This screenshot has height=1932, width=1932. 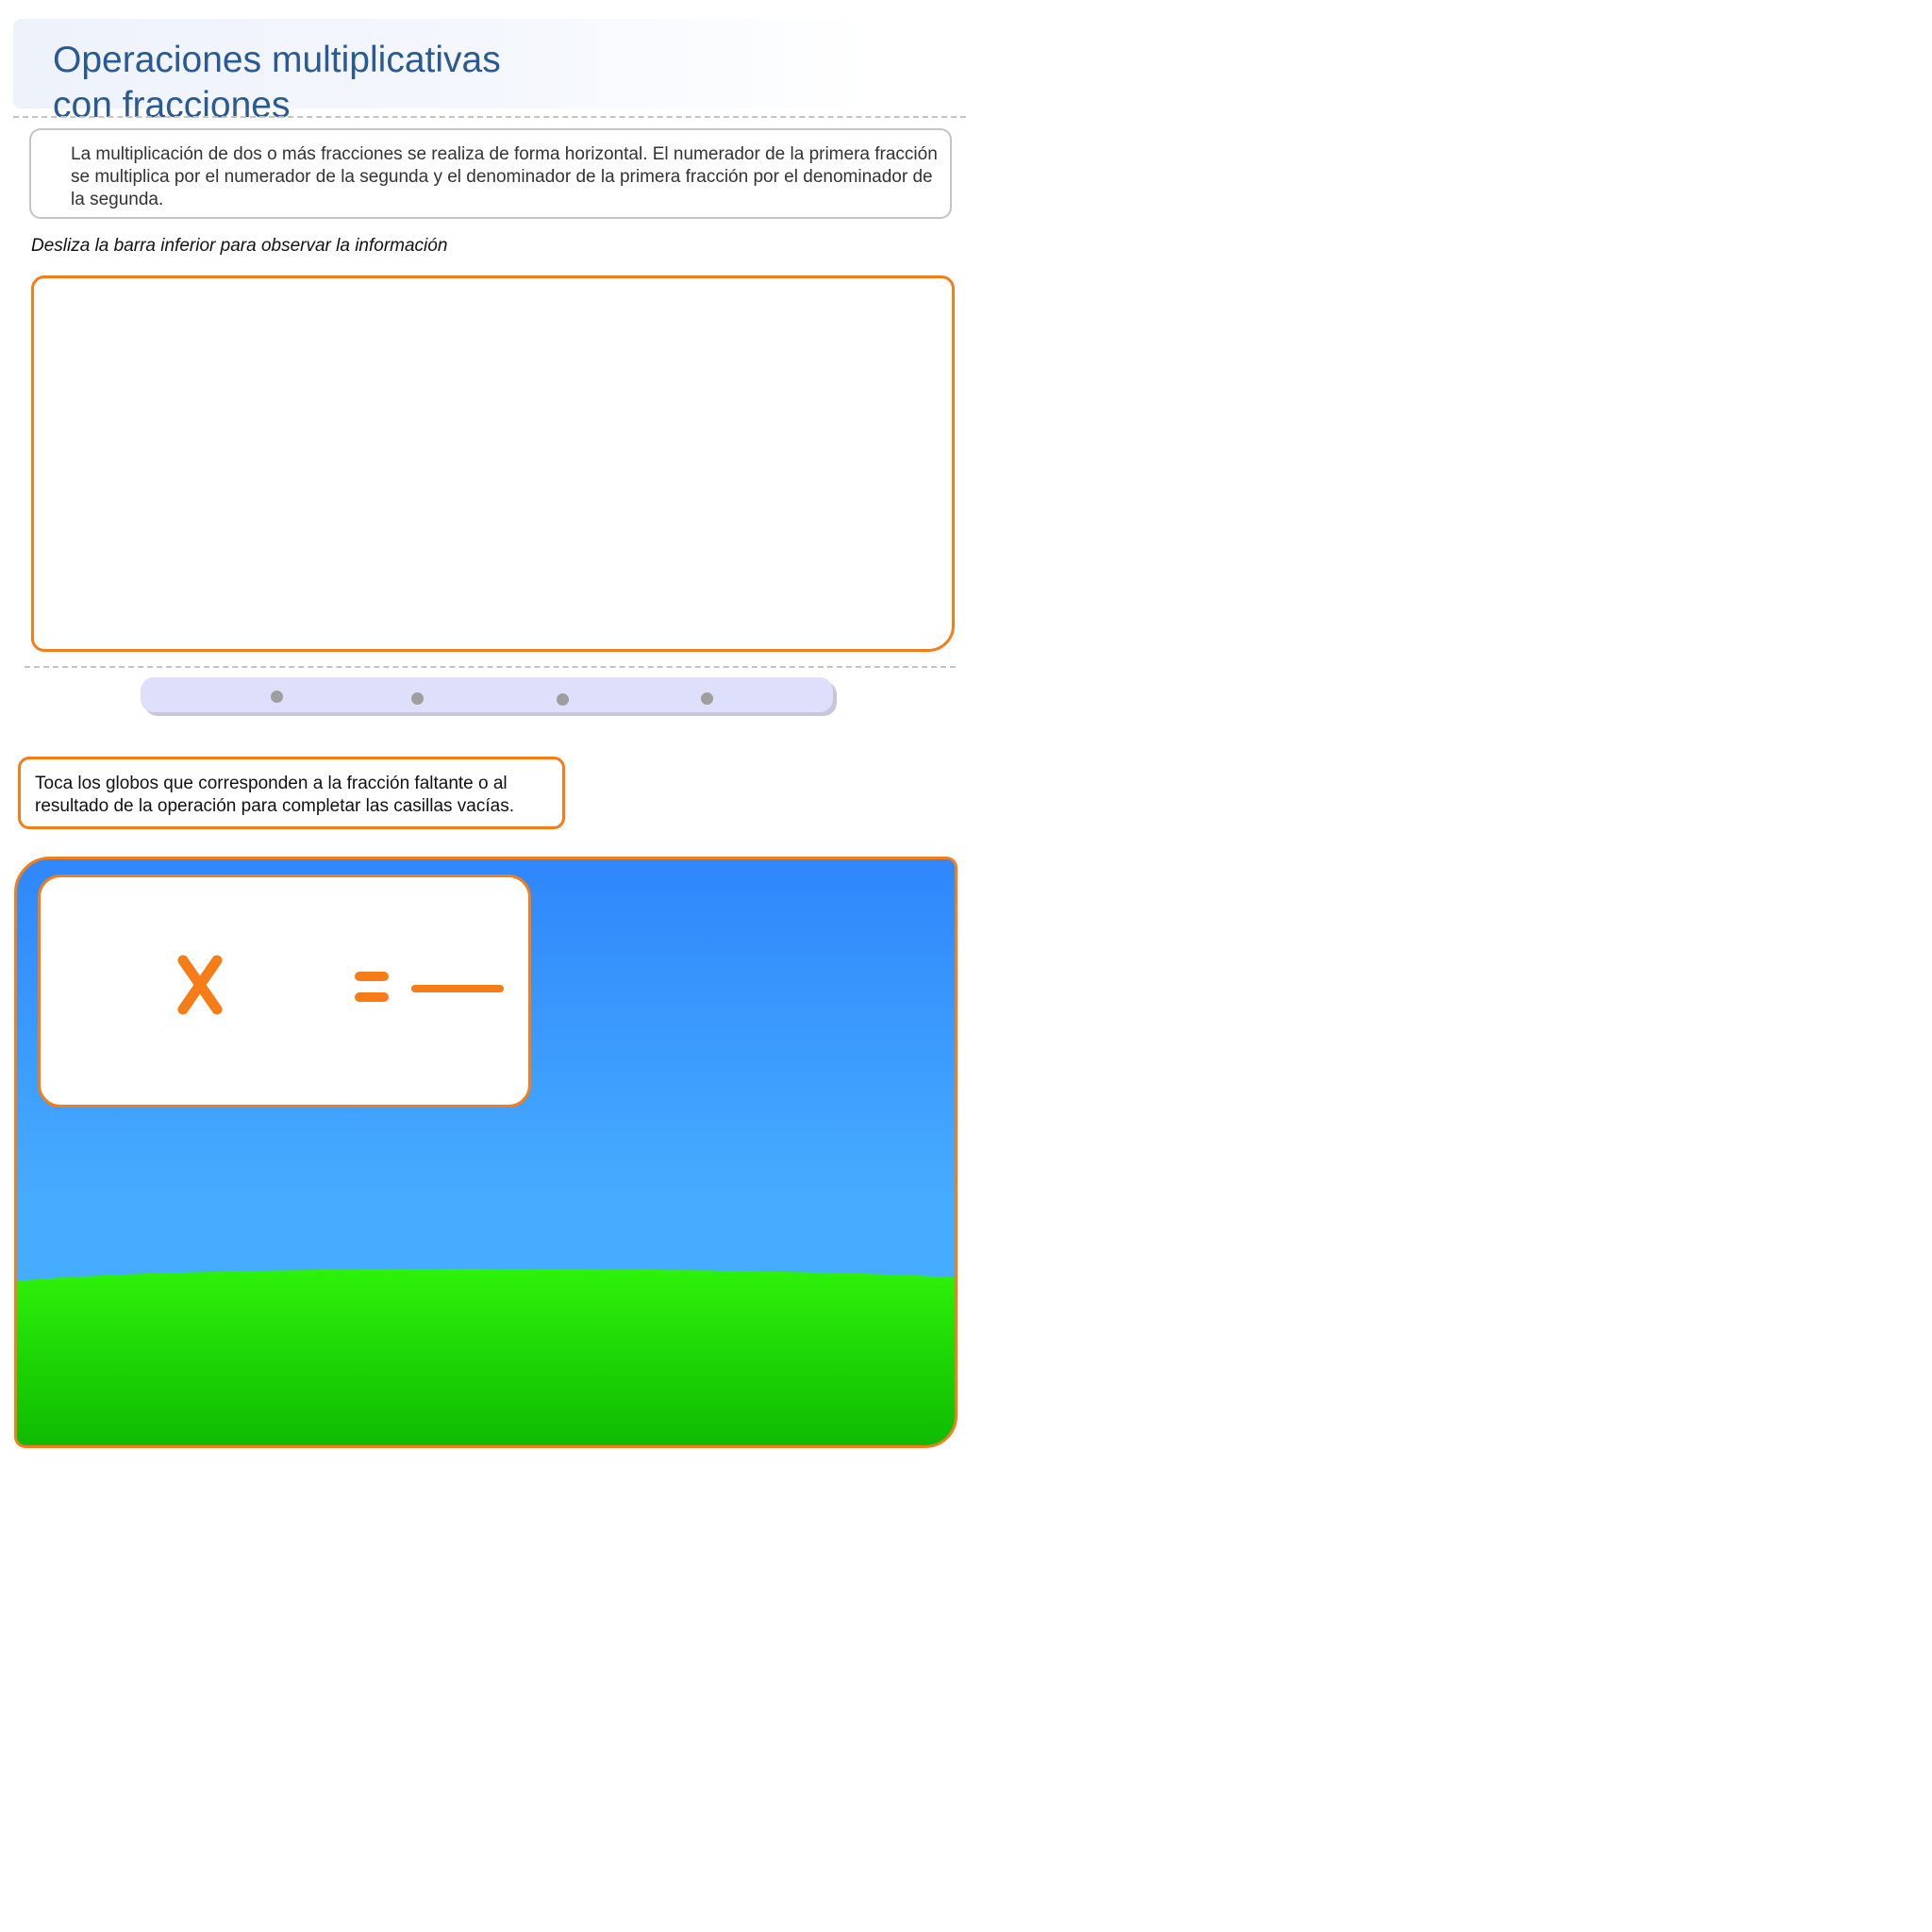 What do you see at coordinates (493, 464) in the screenshot?
I see `info-panel` at bounding box center [493, 464].